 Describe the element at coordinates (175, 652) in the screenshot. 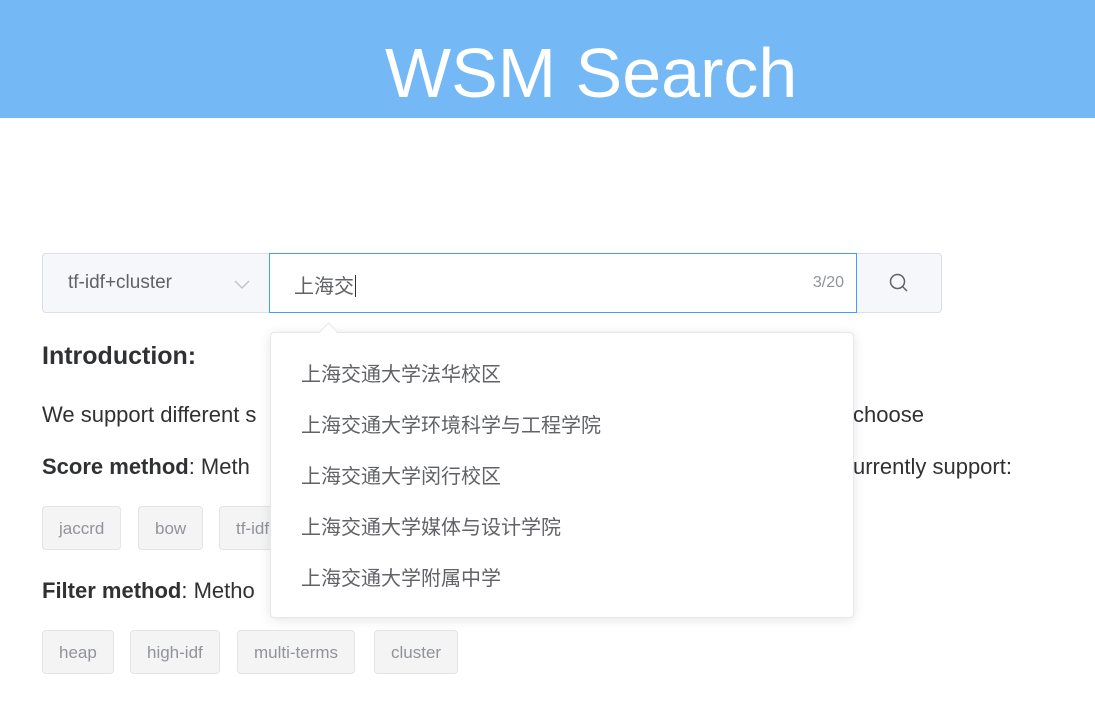

I see `tag-high-idf: high-idf` at that location.